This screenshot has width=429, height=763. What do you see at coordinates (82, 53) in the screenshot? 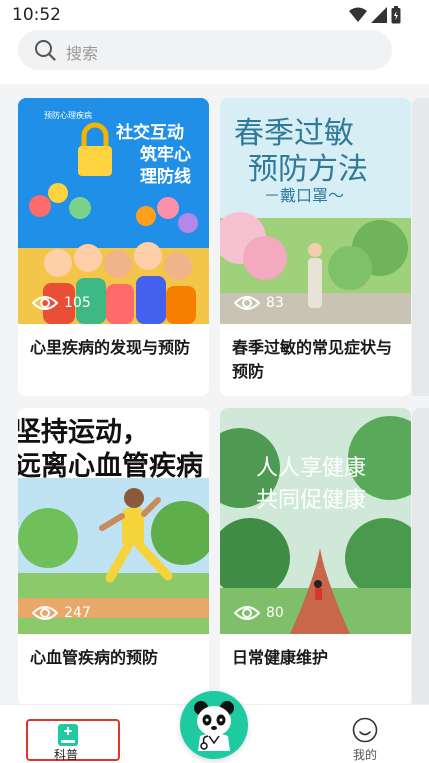
I see `search-placeholder: 搜索` at bounding box center [82, 53].